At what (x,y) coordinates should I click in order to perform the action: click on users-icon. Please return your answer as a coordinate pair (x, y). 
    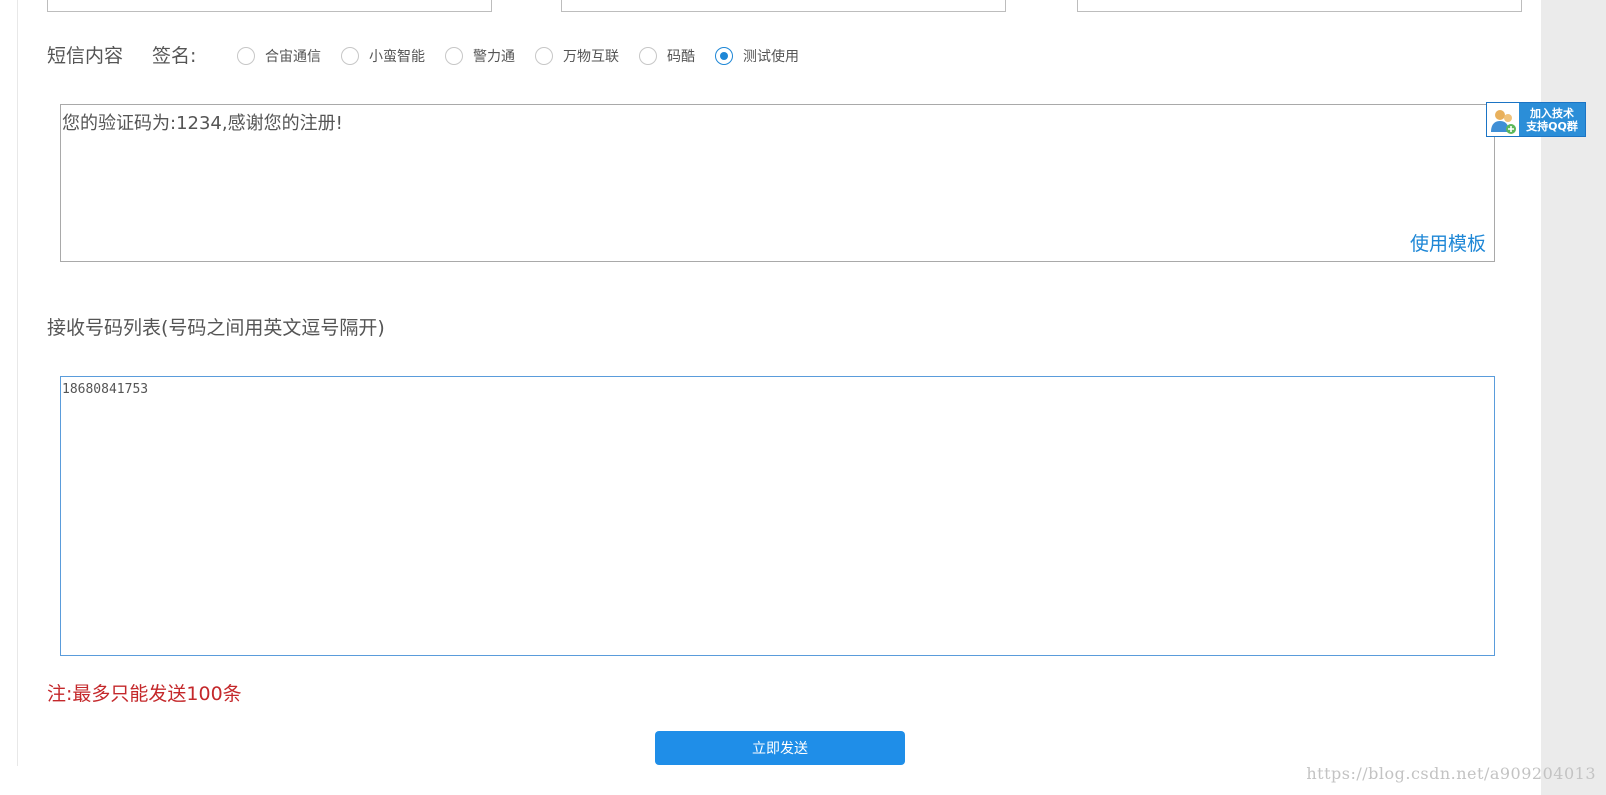
    Looking at the image, I should click on (1503, 121).